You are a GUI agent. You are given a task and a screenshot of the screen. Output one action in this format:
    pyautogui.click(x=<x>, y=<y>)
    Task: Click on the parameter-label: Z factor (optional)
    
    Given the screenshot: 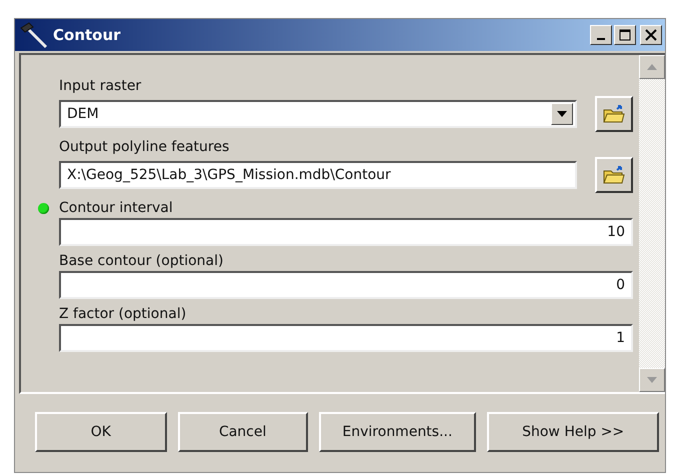 What is the action you would take?
    pyautogui.click(x=122, y=314)
    